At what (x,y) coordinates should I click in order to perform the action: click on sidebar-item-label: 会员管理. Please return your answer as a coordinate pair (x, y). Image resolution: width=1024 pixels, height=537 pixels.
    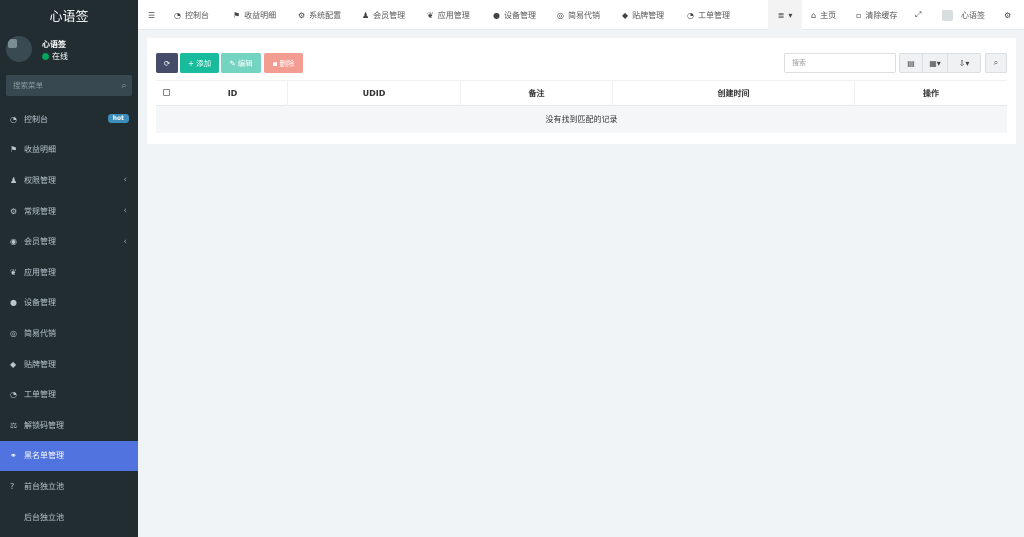
    Looking at the image, I should click on (40, 242).